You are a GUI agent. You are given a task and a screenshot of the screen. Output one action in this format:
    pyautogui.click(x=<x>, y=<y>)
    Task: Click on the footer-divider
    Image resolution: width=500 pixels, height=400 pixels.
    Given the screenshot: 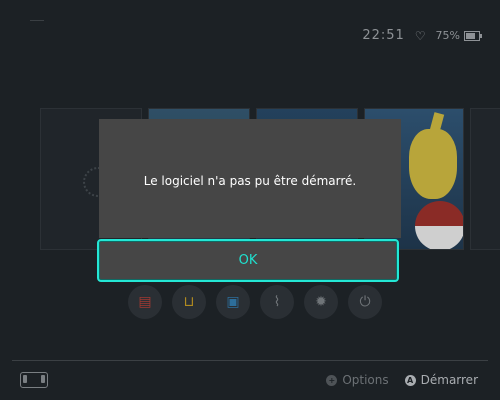 What is the action you would take?
    pyautogui.click(x=250, y=360)
    